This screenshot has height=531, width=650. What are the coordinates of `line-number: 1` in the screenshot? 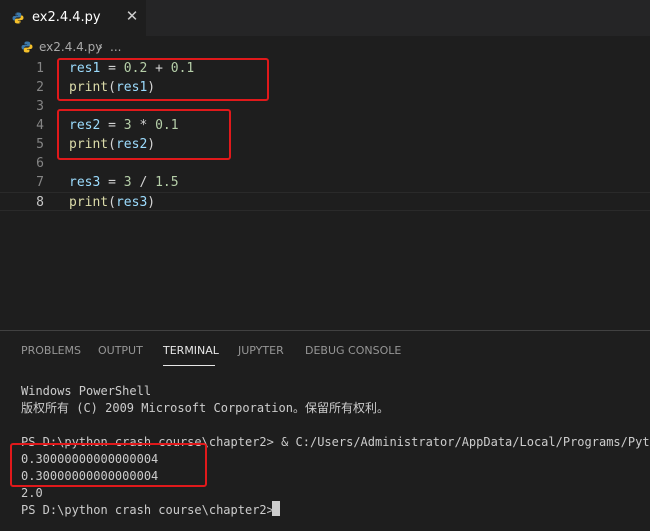 It's located at (40, 68).